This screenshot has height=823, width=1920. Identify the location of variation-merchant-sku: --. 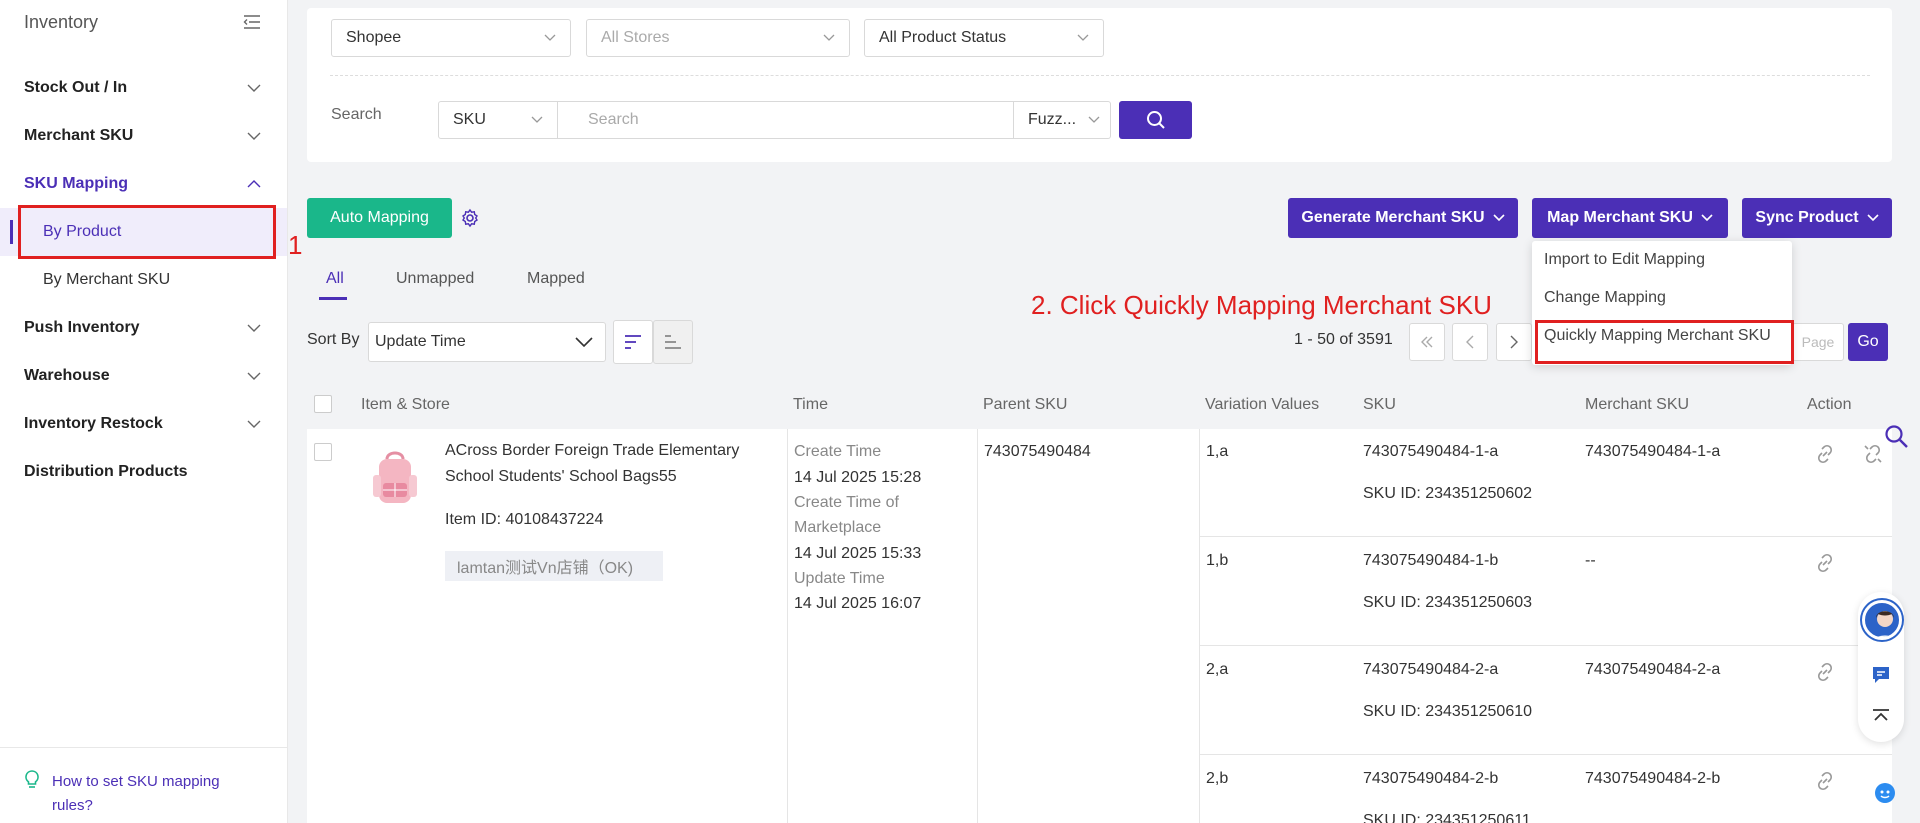
(1590, 560).